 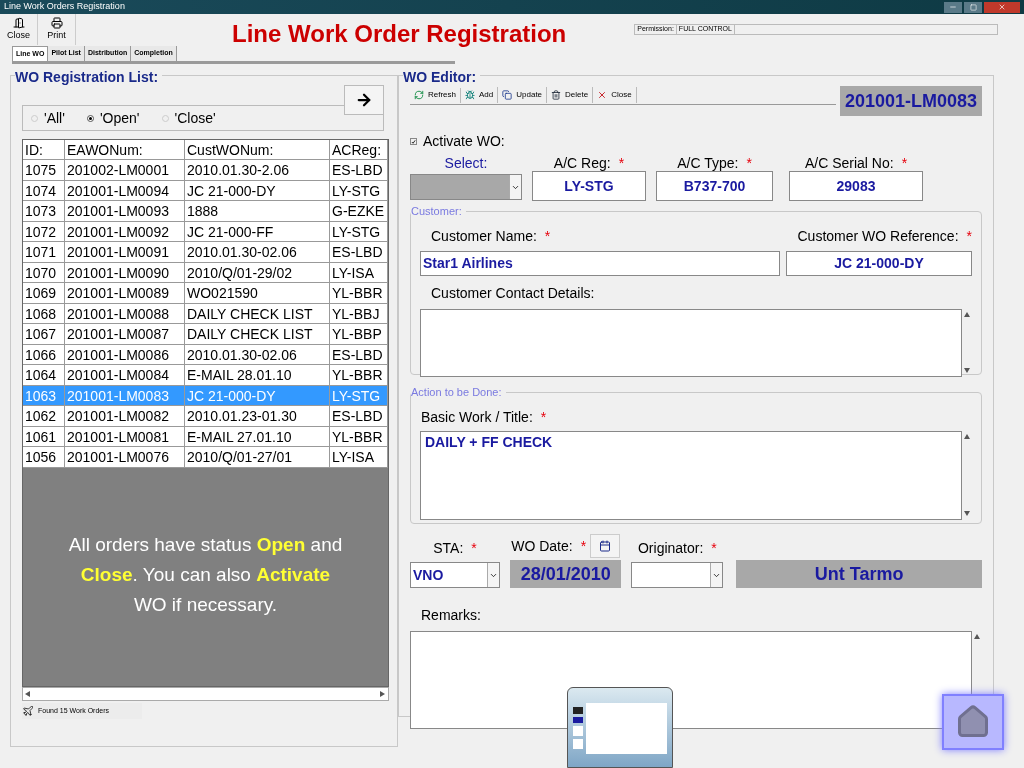 I want to click on activate-checkbox: Activate WO:, so click(x=696, y=141).